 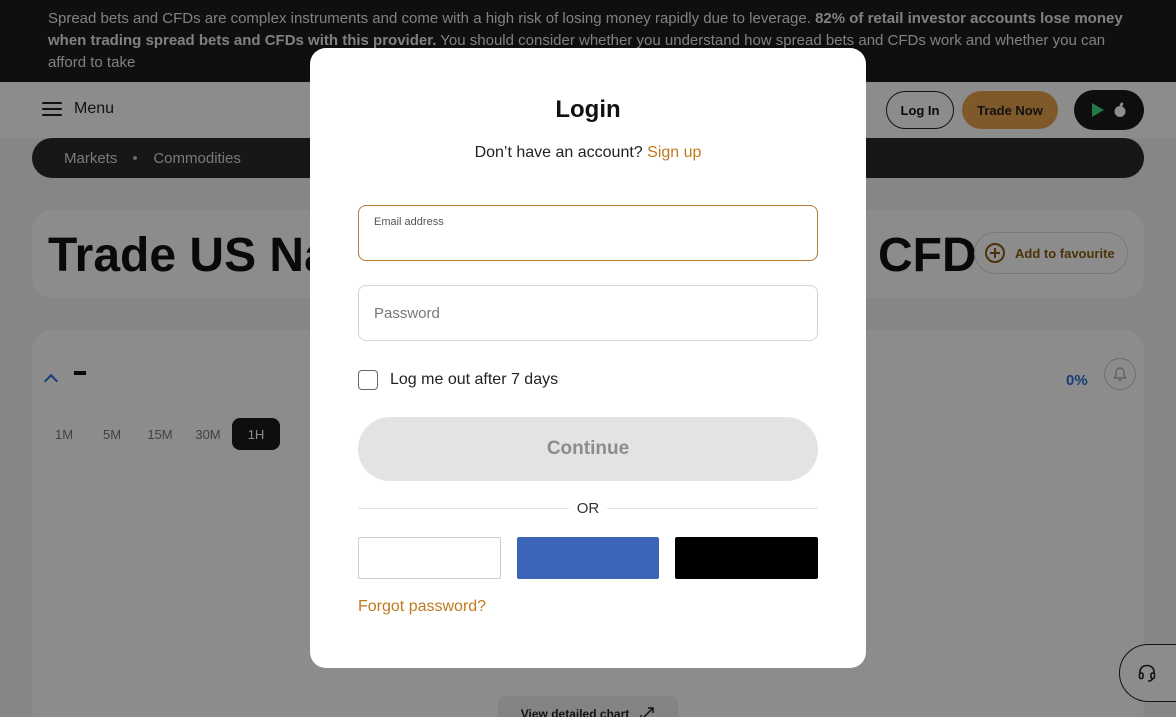 I want to click on logout-after-7-days-checkbox, so click(x=368, y=380).